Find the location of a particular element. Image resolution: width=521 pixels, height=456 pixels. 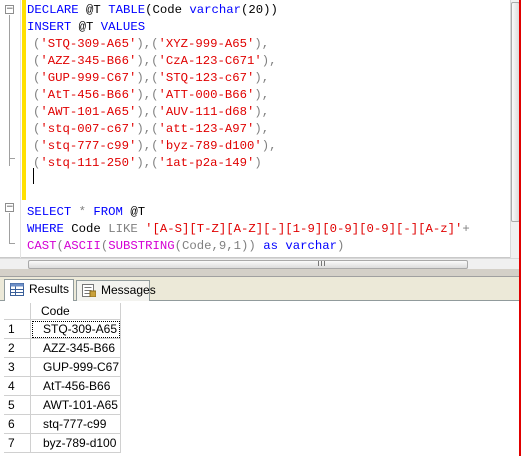

tab-messages-label: Messages is located at coordinates (128, 290).